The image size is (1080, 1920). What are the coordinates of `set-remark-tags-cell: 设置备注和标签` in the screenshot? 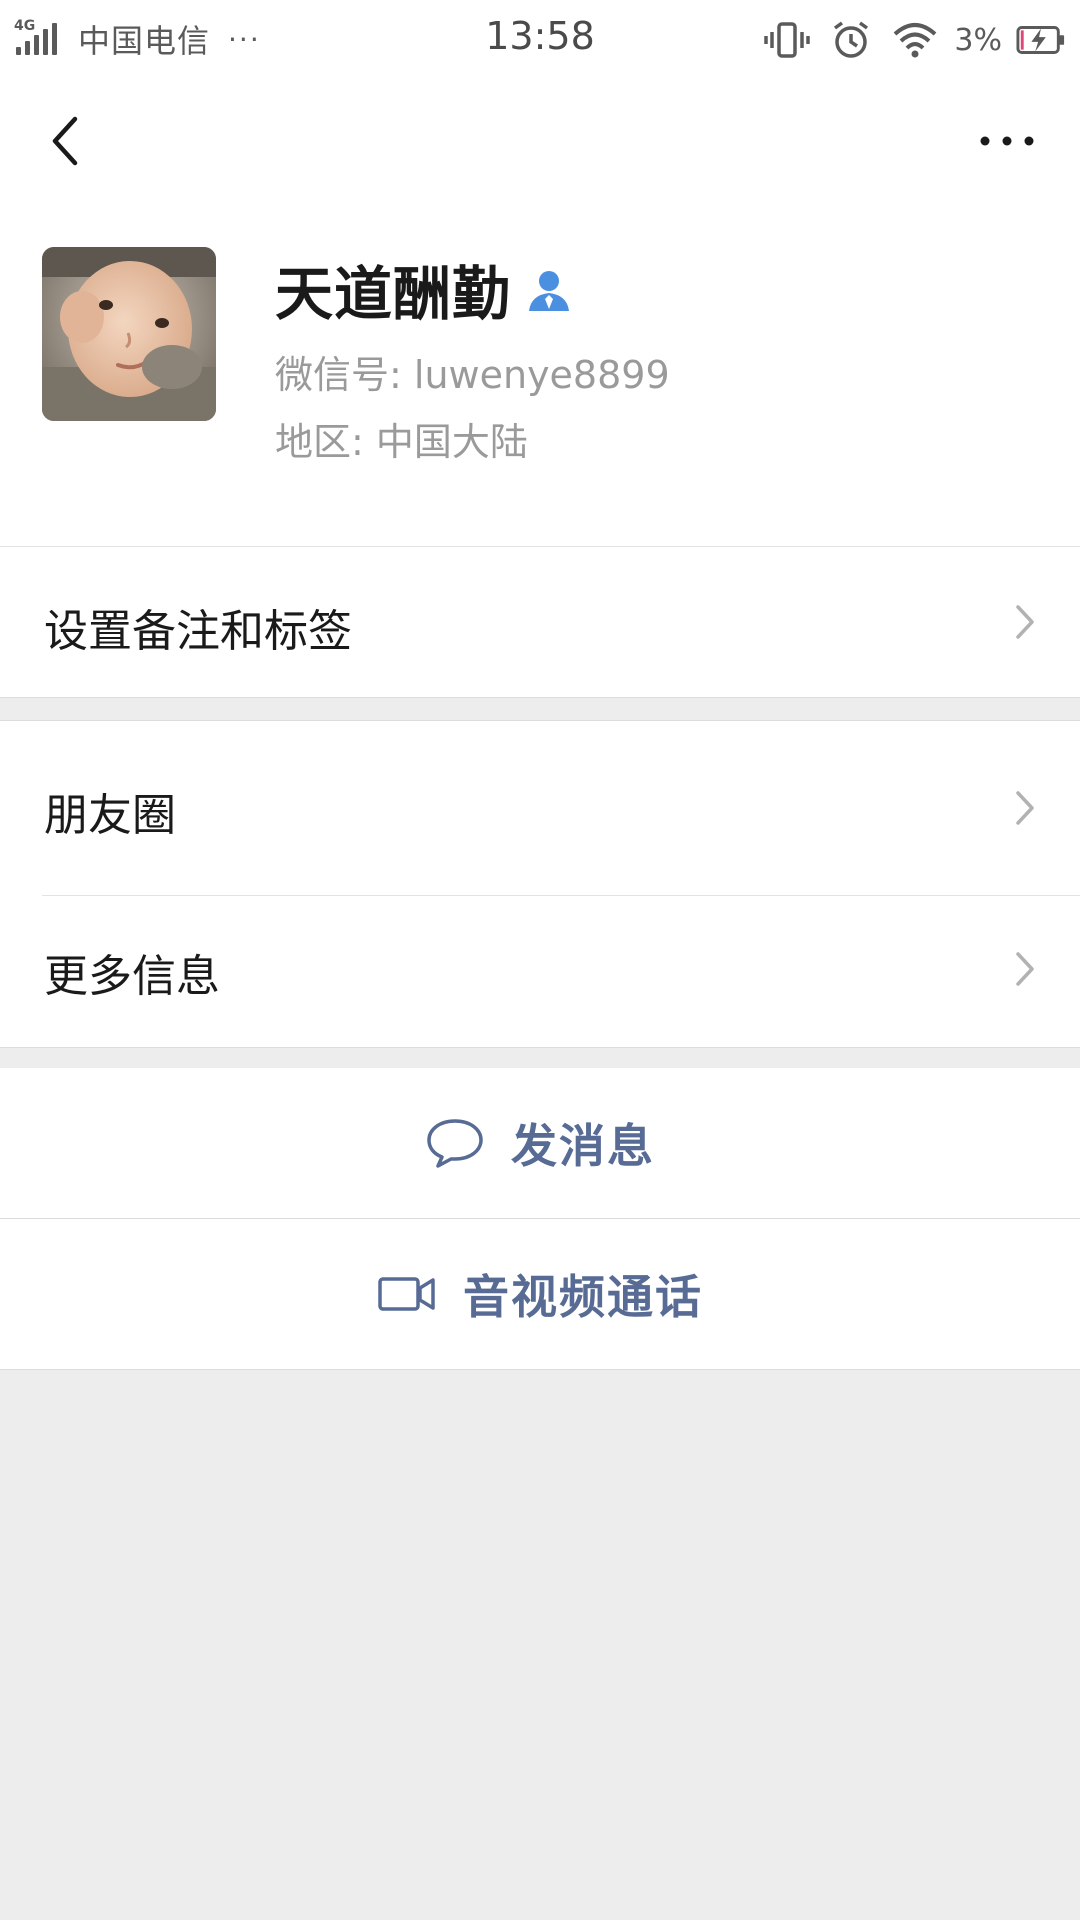 It's located at (540, 622).